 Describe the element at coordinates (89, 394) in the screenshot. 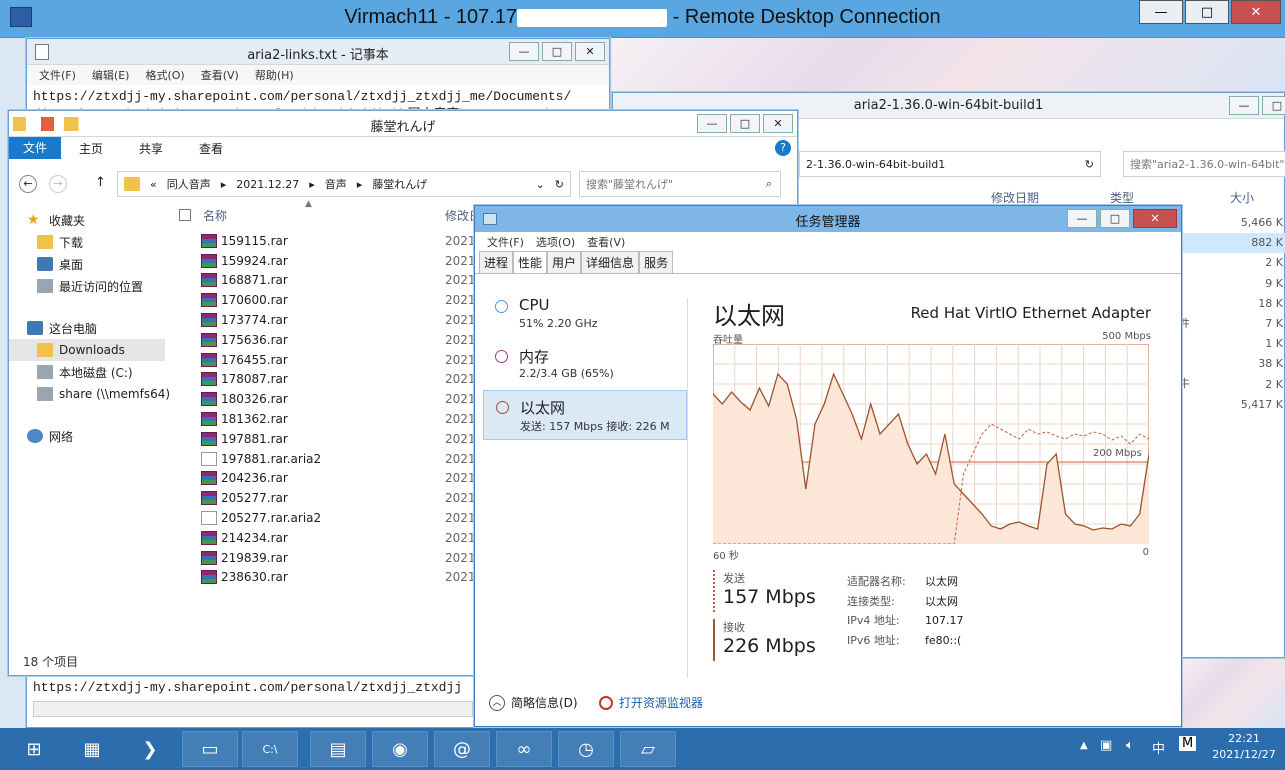

I see `nav-share: share (\\memfs64)` at that location.